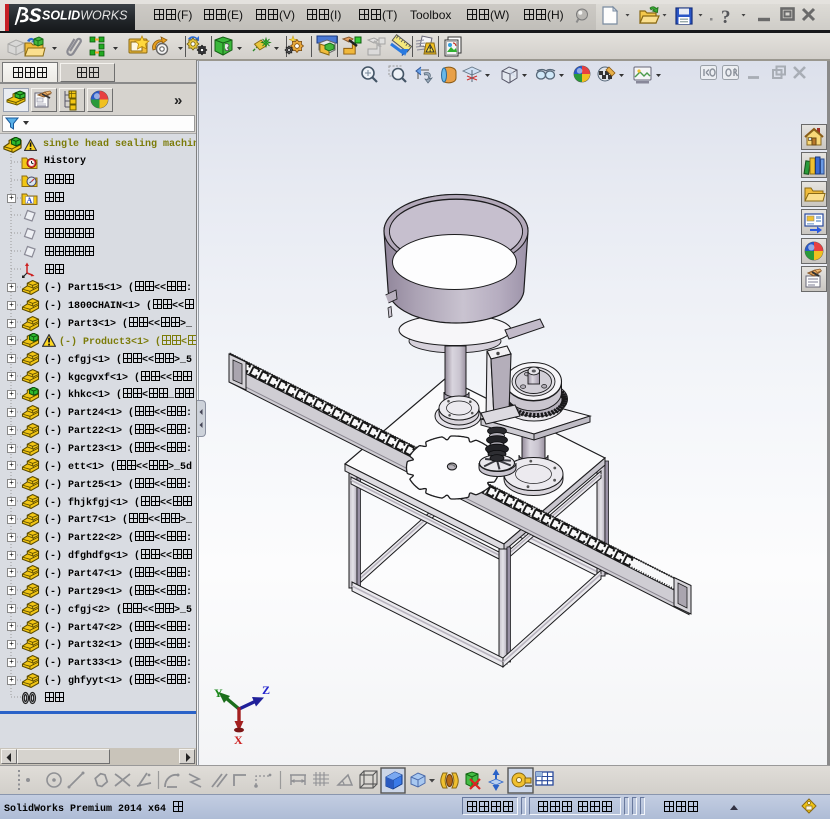 The height and width of the screenshot is (819, 830). Describe the element at coordinates (30, 200) in the screenshot. I see `svg-text: A` at that location.